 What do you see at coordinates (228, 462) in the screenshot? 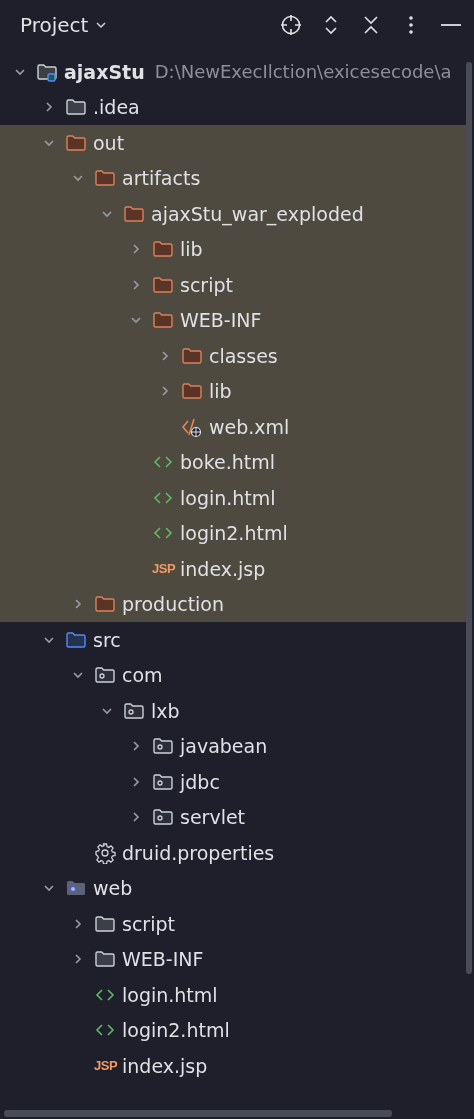
I see `tree-item: boke.html` at bounding box center [228, 462].